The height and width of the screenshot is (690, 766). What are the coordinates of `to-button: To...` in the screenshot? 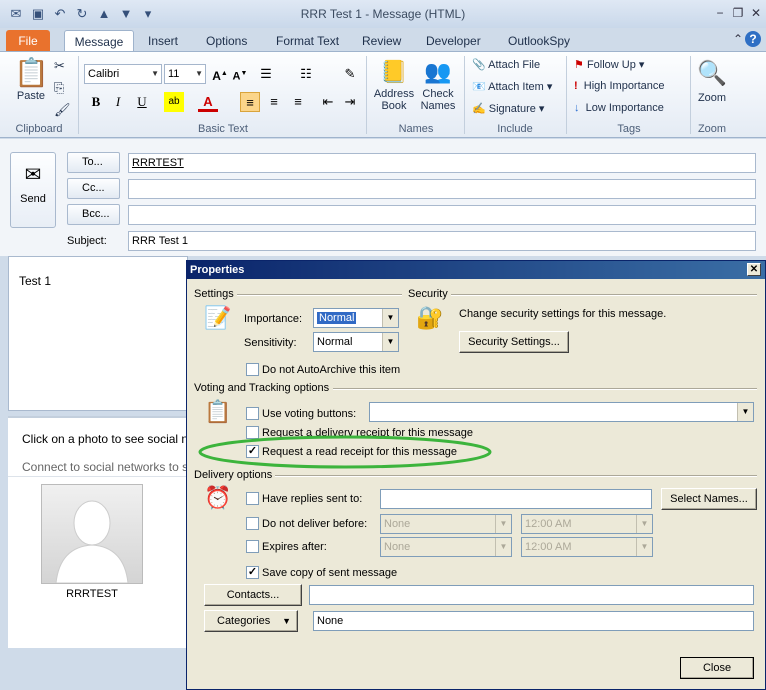 It's located at (93, 162).